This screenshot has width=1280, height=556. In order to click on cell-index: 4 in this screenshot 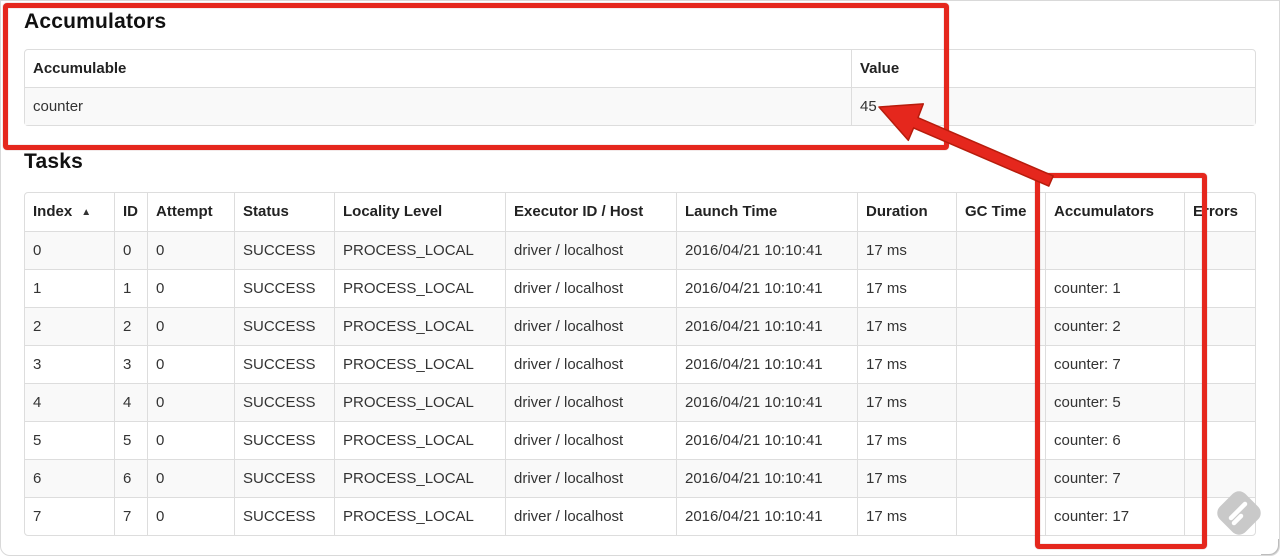, I will do `click(69, 402)`.